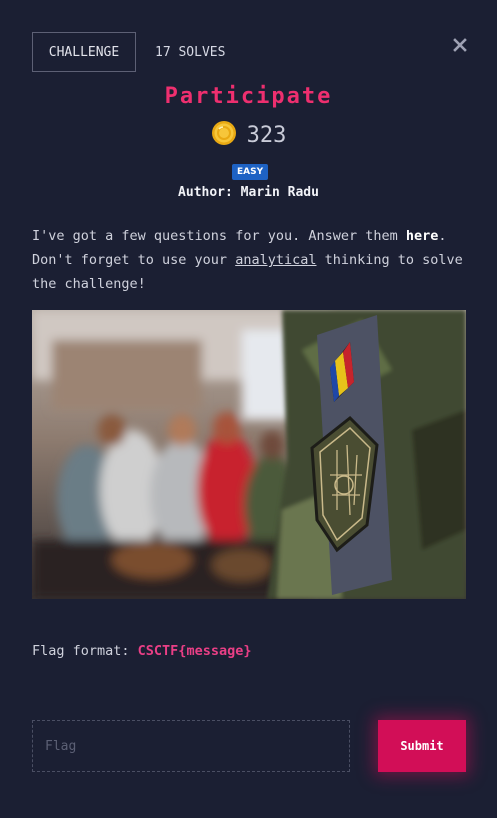 The width and height of the screenshot is (497, 818). What do you see at coordinates (248, 192) in the screenshot?
I see `author-line: Author: Marin Radu` at bounding box center [248, 192].